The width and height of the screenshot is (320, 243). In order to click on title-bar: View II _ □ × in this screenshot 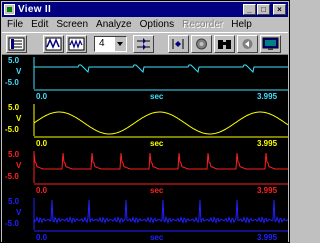, I will do `click(145, 9)`.